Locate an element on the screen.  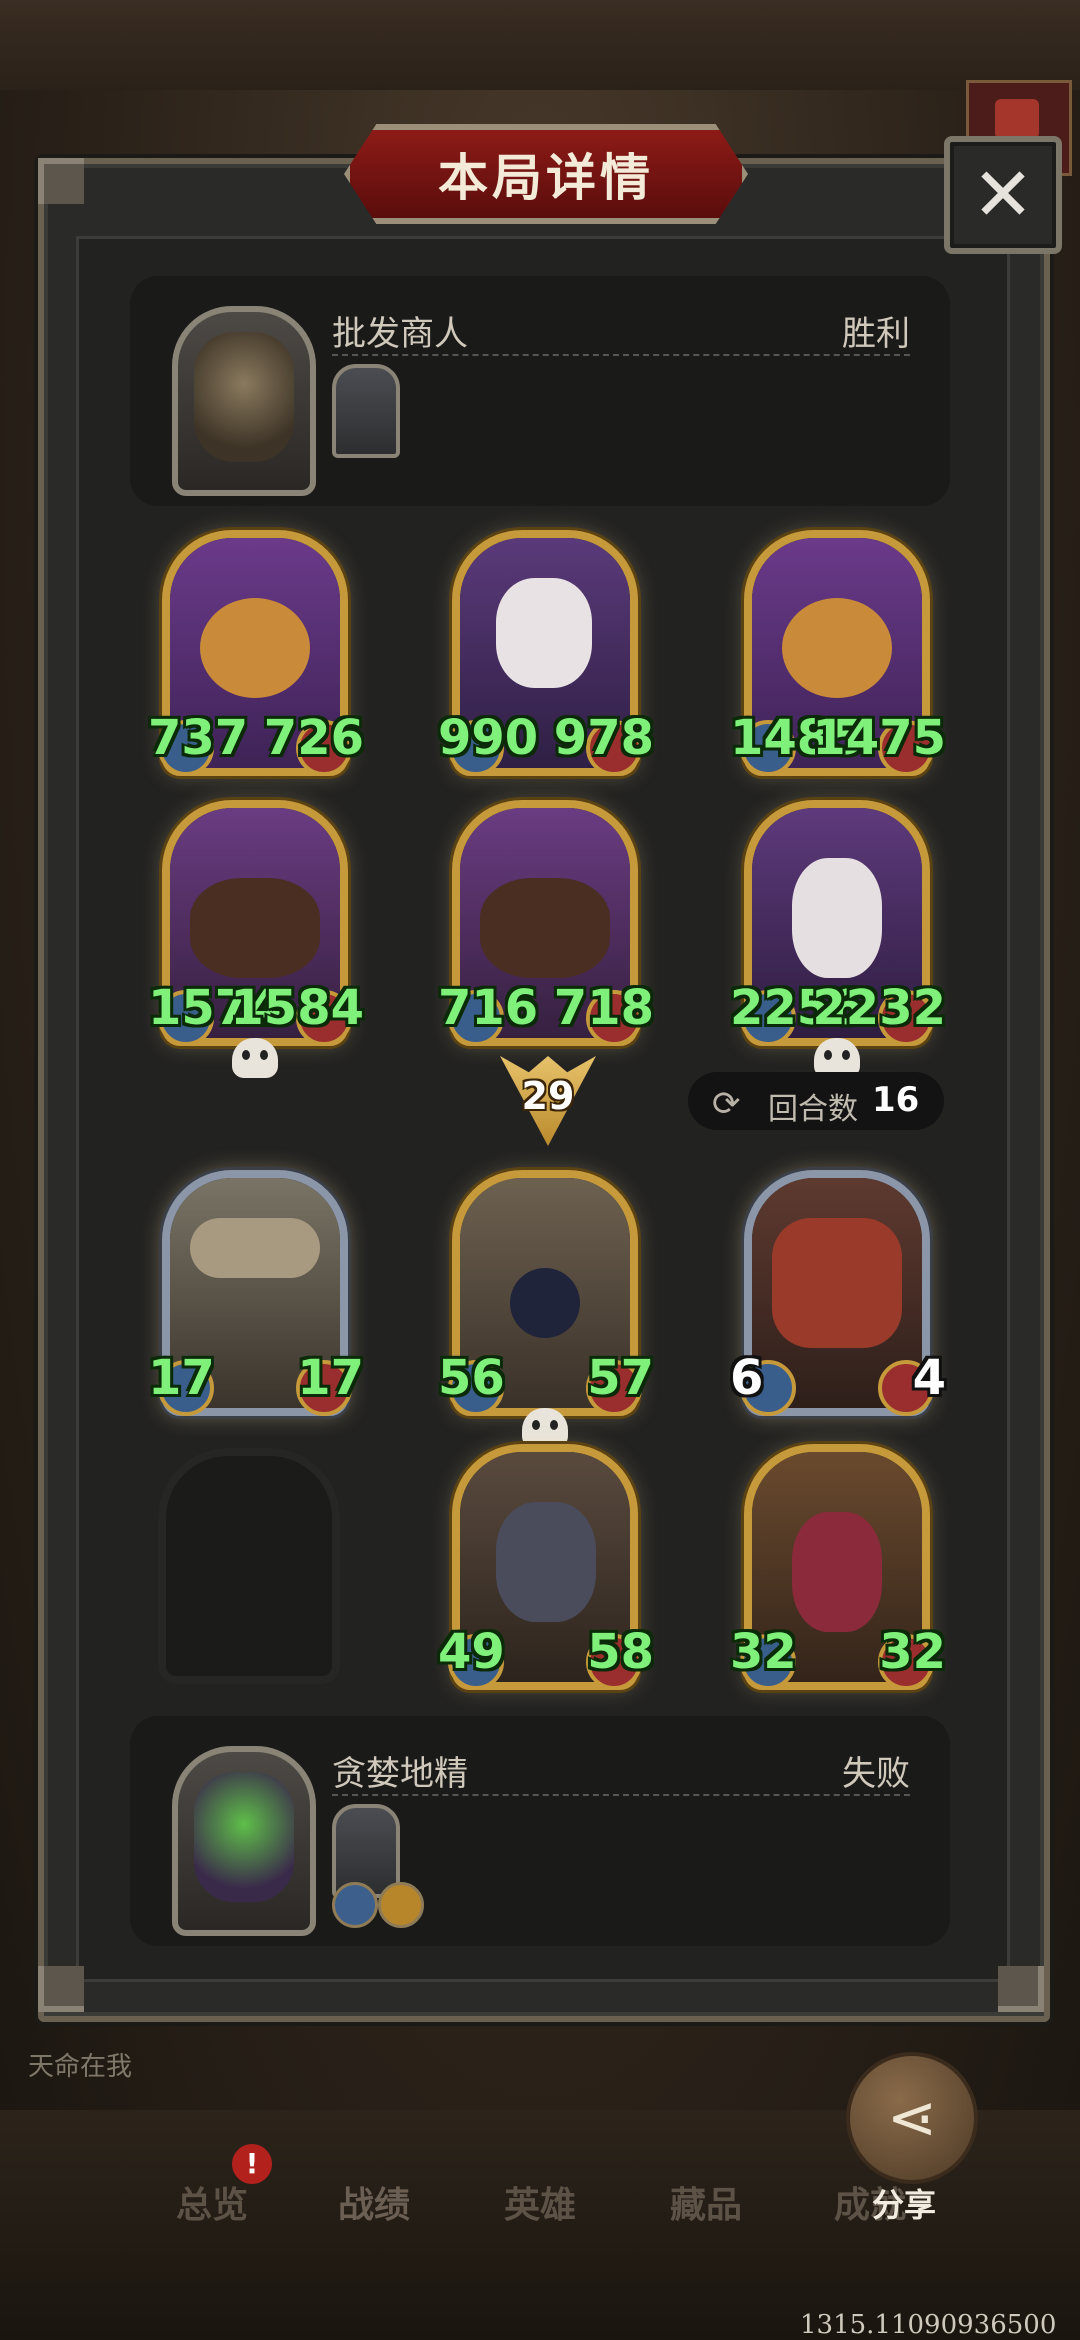
player-minion-card: 17 17 is located at coordinates (256, 1293).